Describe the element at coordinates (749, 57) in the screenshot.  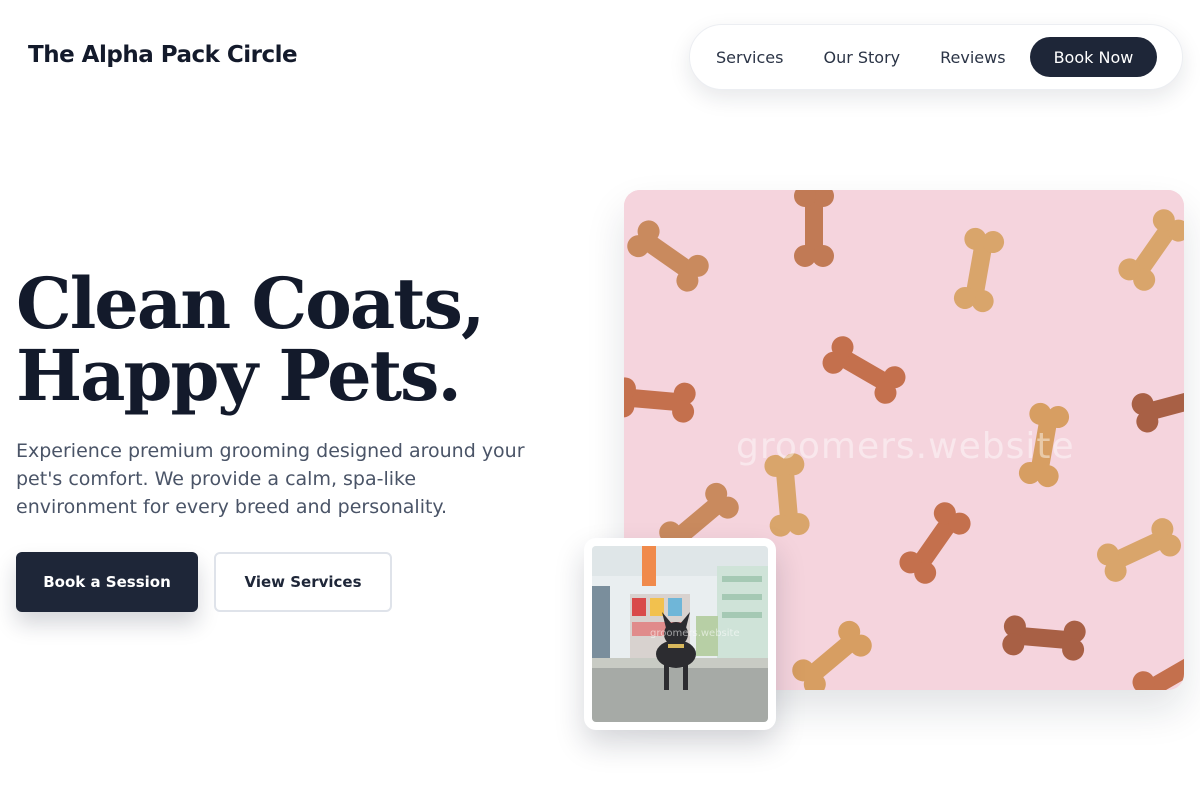
I see `nav-link-services: Services` at that location.